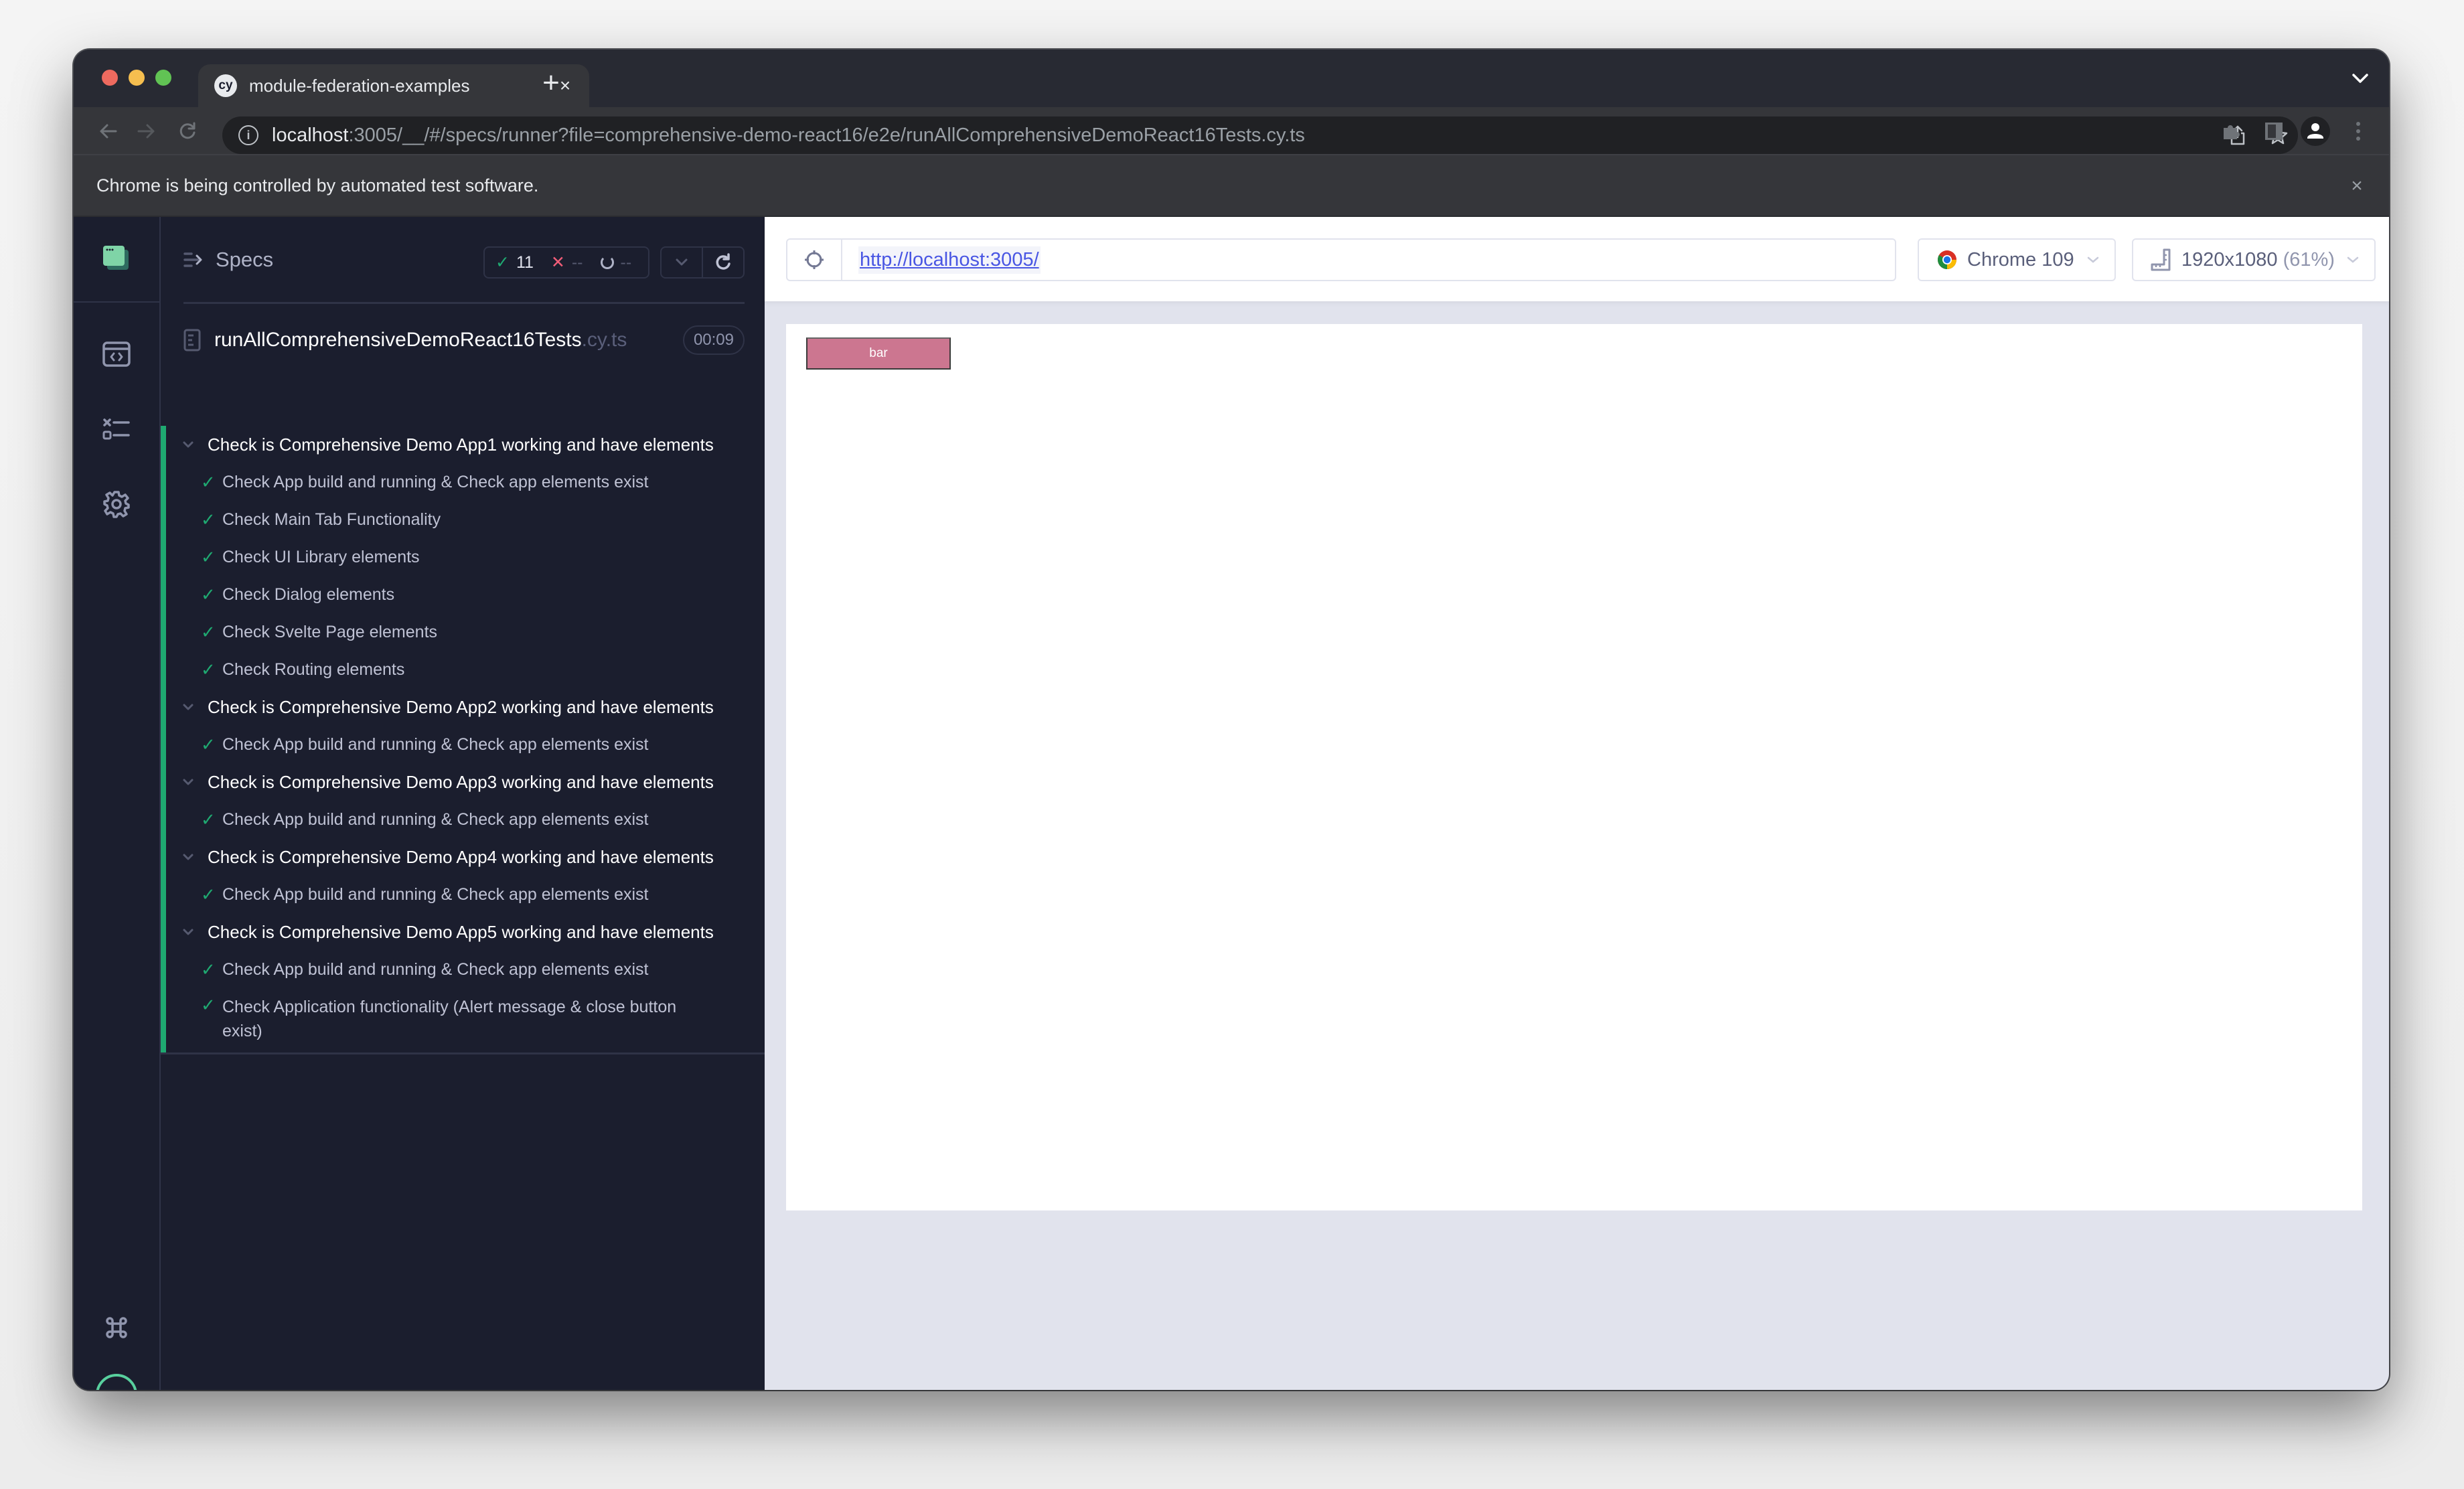 The width and height of the screenshot is (2464, 1489). I want to click on reporter-controls, so click(702, 262).